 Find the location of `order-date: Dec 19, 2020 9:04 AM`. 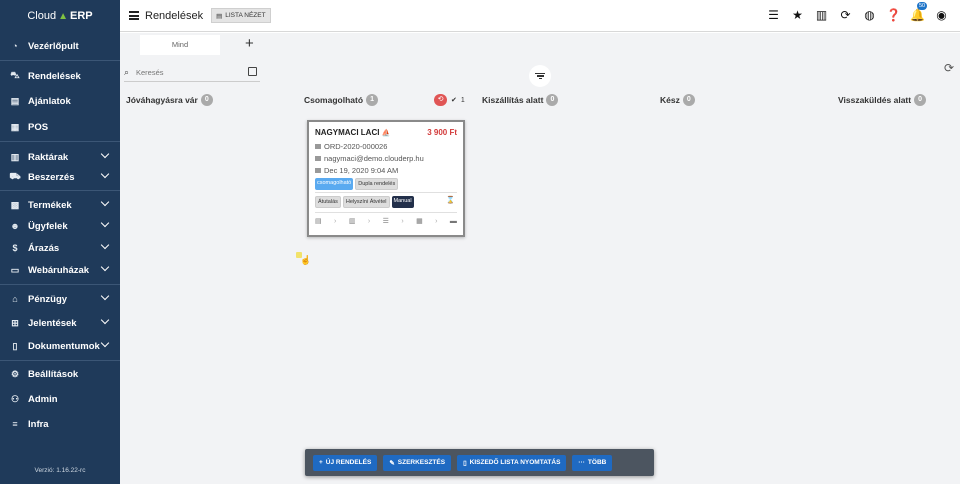

order-date: Dec 19, 2020 9:04 AM is located at coordinates (356, 170).